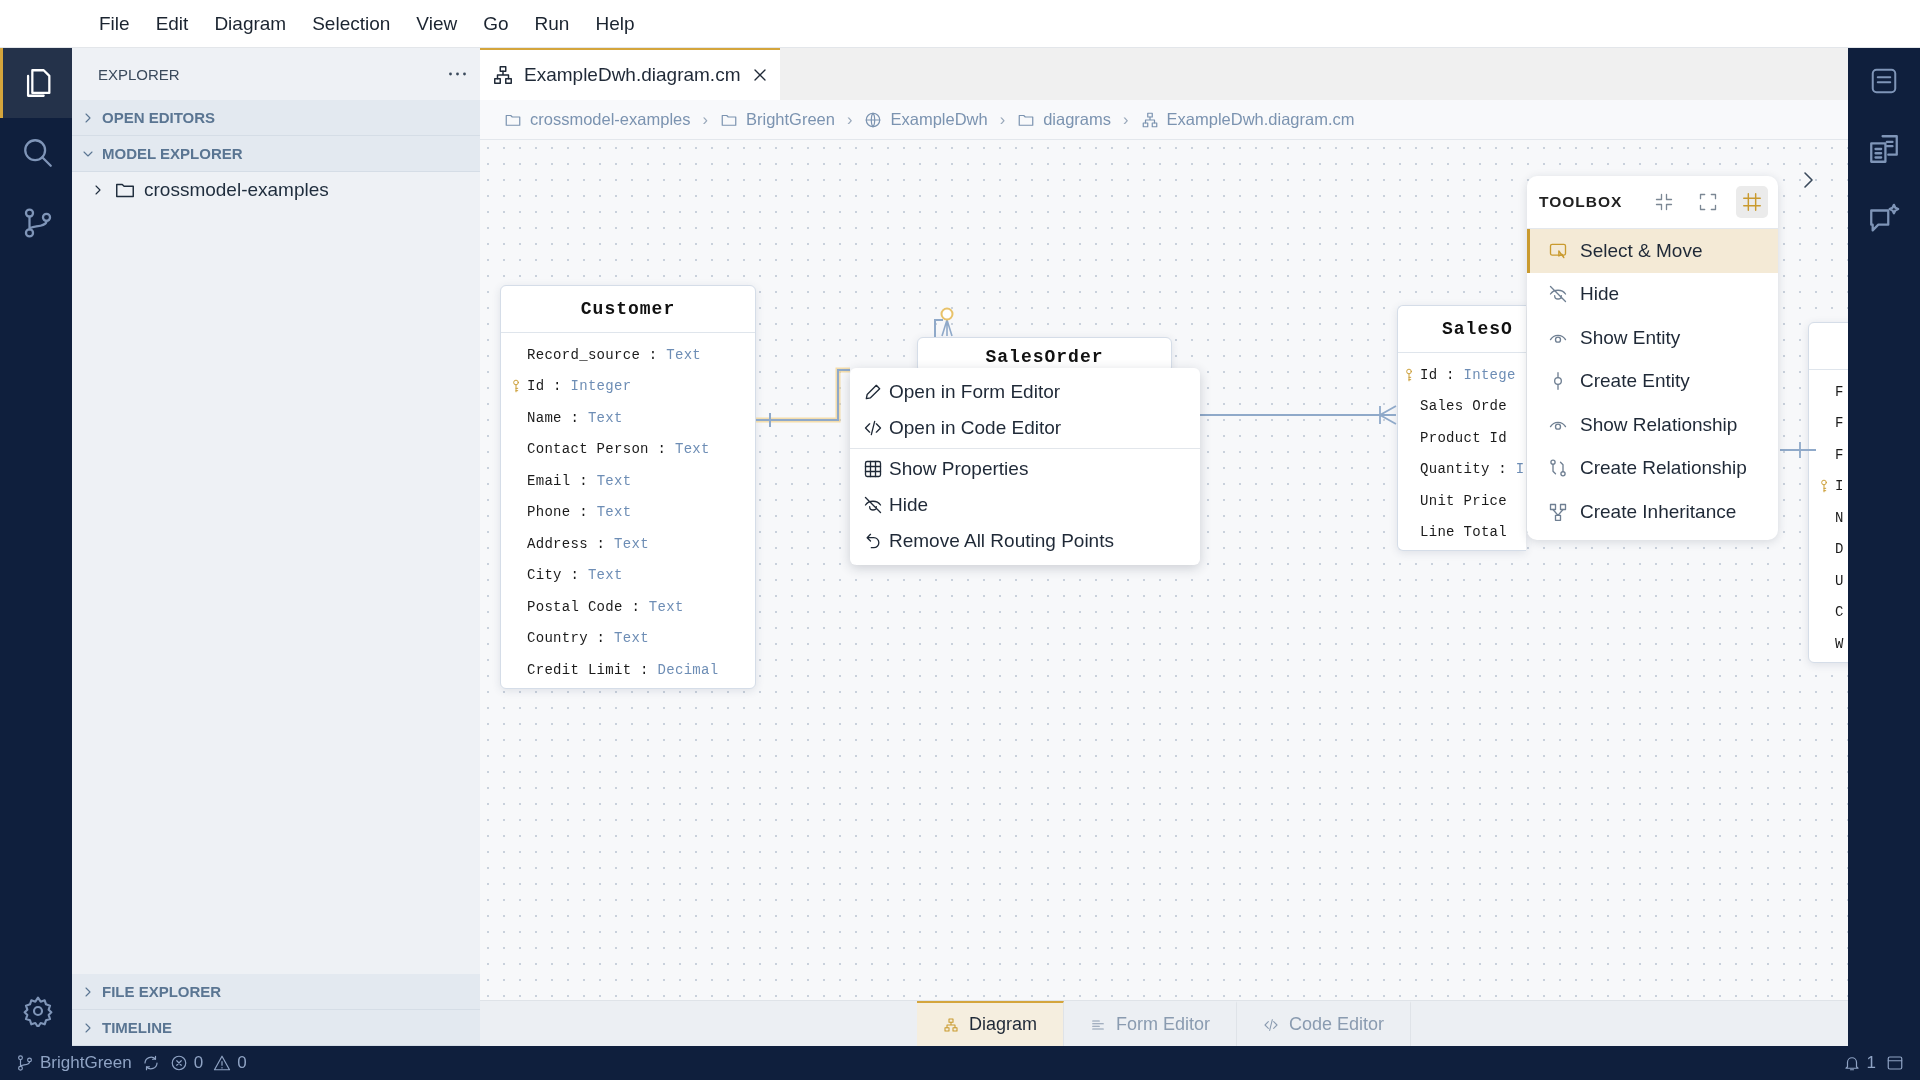 The height and width of the screenshot is (1080, 1920). Describe the element at coordinates (1871, 1063) in the screenshot. I see `notification-count: 1` at that location.